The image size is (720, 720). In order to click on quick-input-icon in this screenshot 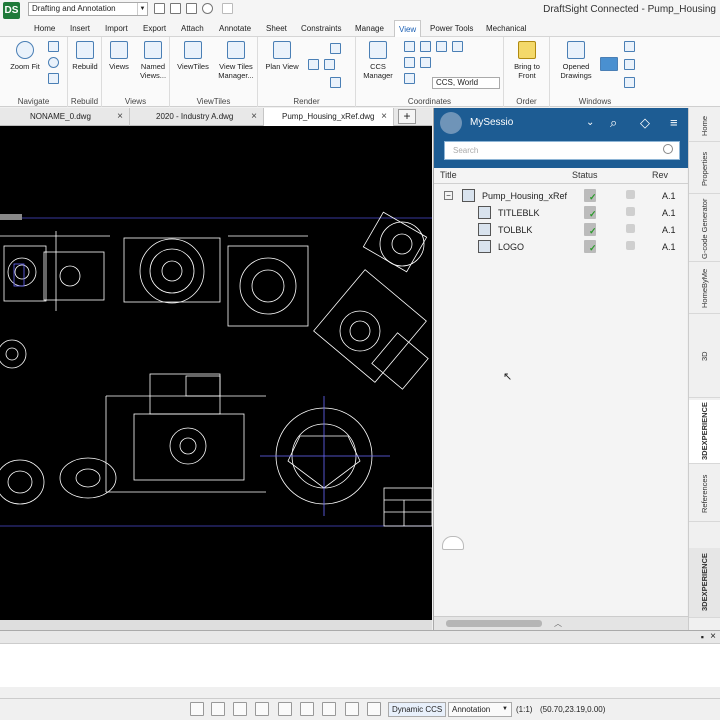, I will do `click(374, 709)`.